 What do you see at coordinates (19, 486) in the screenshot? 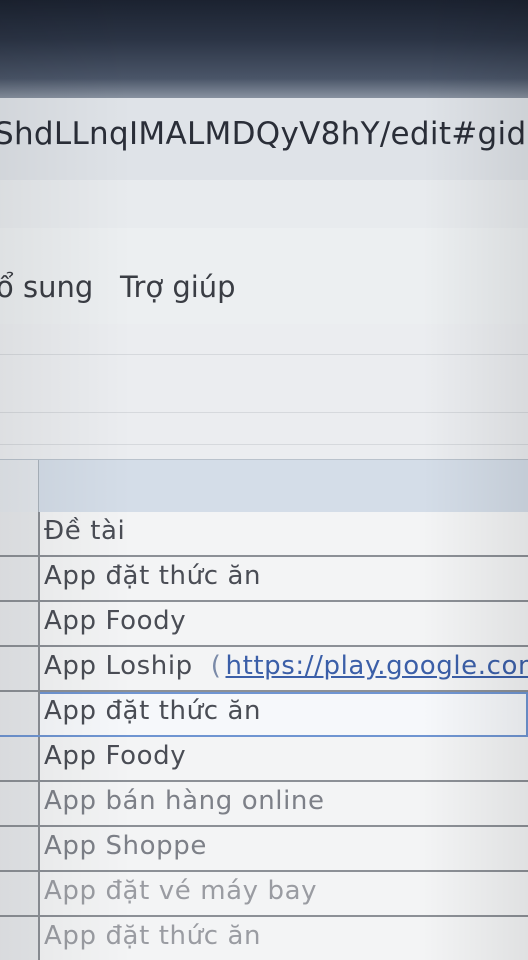
I see `select-all-corner` at bounding box center [19, 486].